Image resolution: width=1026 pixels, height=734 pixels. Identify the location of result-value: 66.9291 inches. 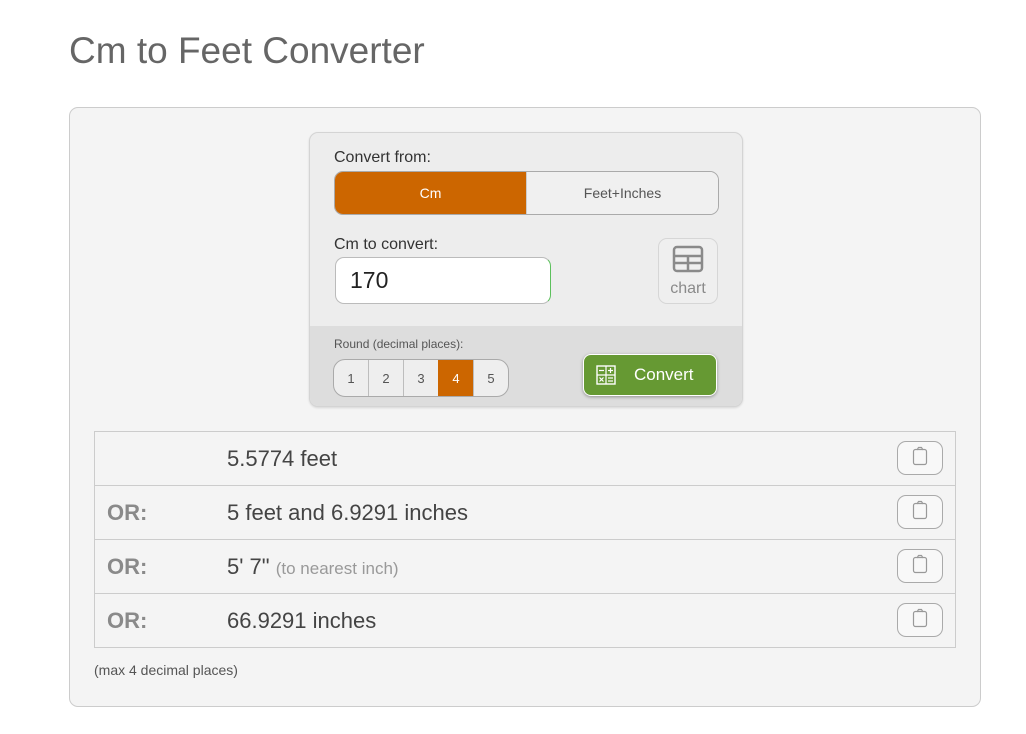
(302, 620).